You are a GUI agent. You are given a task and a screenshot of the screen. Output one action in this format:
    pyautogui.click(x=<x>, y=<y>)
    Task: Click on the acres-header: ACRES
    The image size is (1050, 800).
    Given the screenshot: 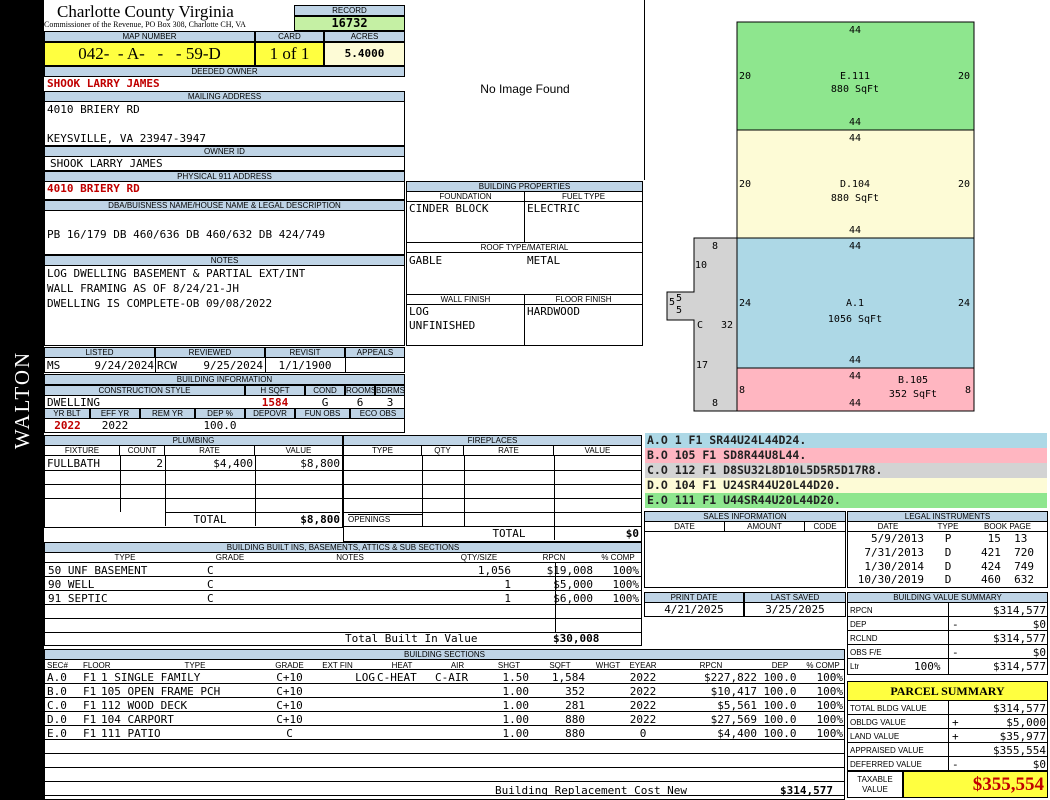 What is the action you would take?
    pyautogui.click(x=364, y=36)
    